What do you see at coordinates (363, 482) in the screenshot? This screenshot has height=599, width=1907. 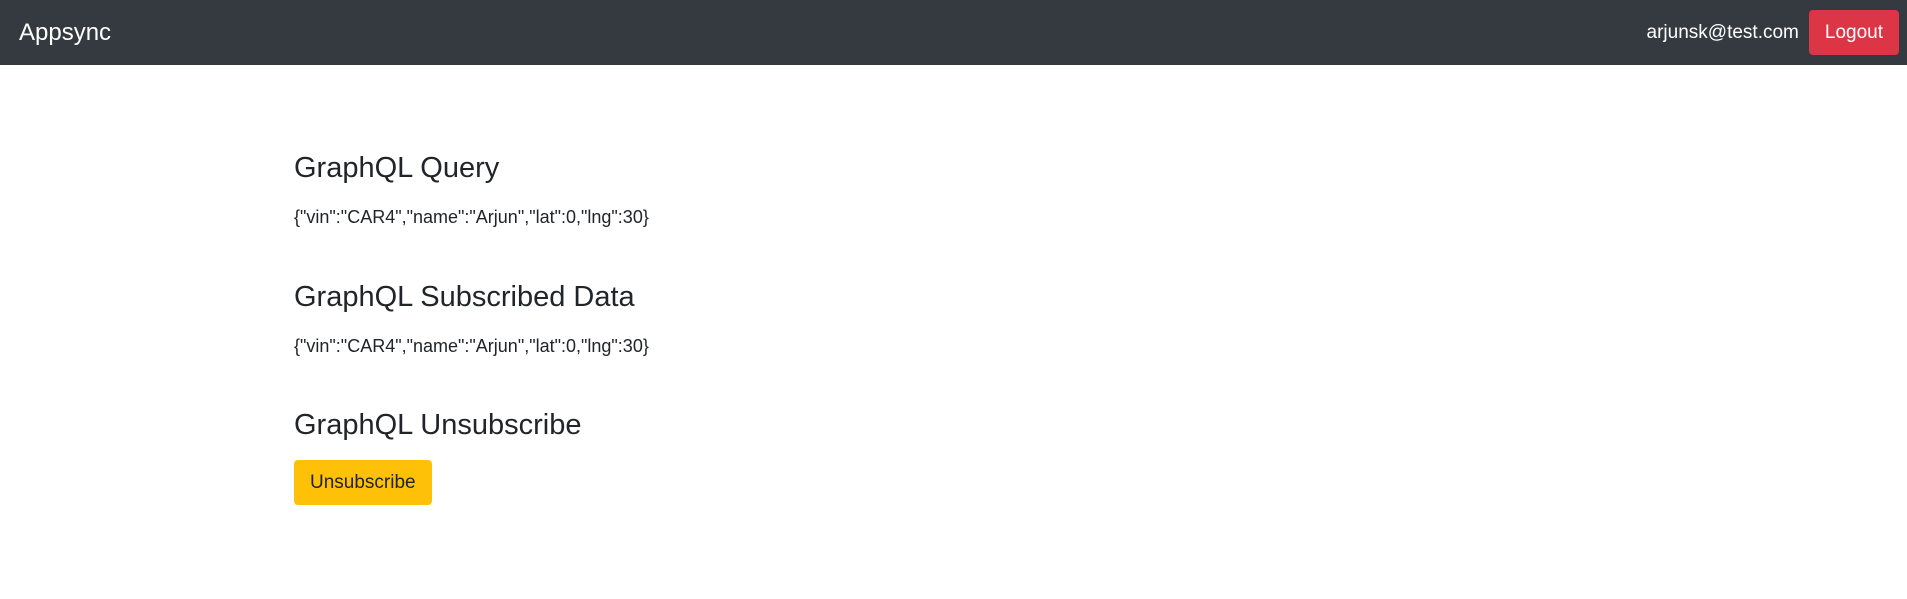 I see `unsubscribe-button: Unsubscribe` at bounding box center [363, 482].